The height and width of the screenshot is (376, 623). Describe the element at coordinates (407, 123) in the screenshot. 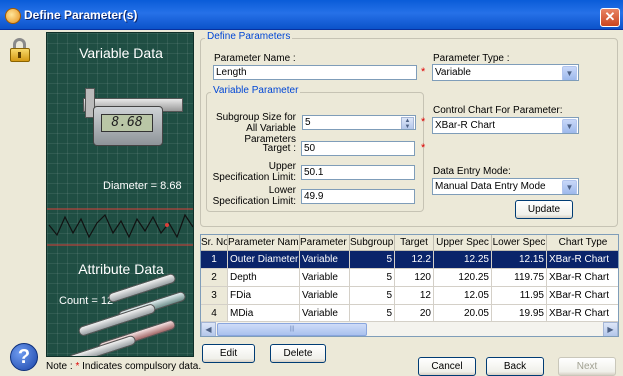

I see `spinner-arrows-icon: ▲ ▼` at that location.